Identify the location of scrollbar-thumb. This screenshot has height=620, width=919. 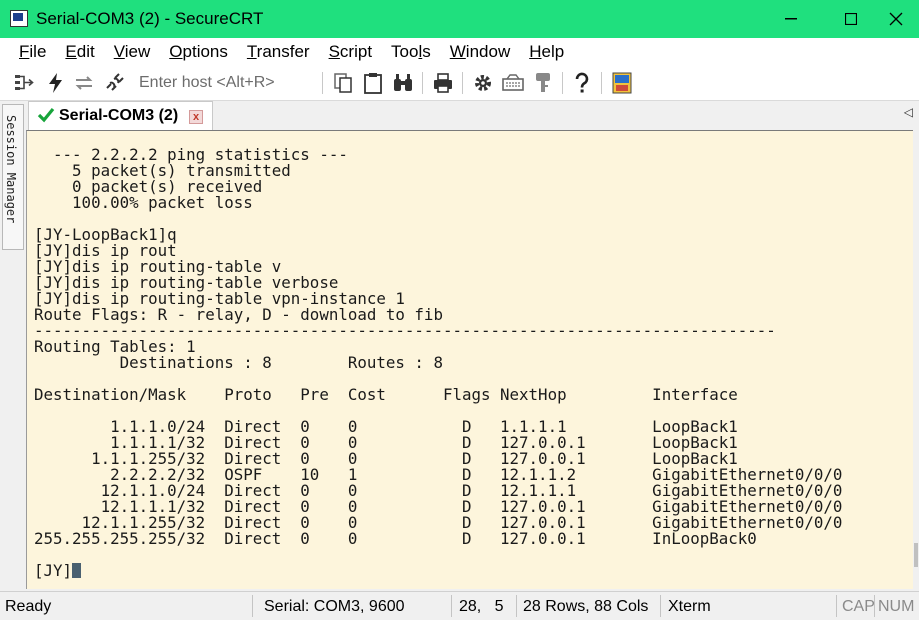
(916, 555).